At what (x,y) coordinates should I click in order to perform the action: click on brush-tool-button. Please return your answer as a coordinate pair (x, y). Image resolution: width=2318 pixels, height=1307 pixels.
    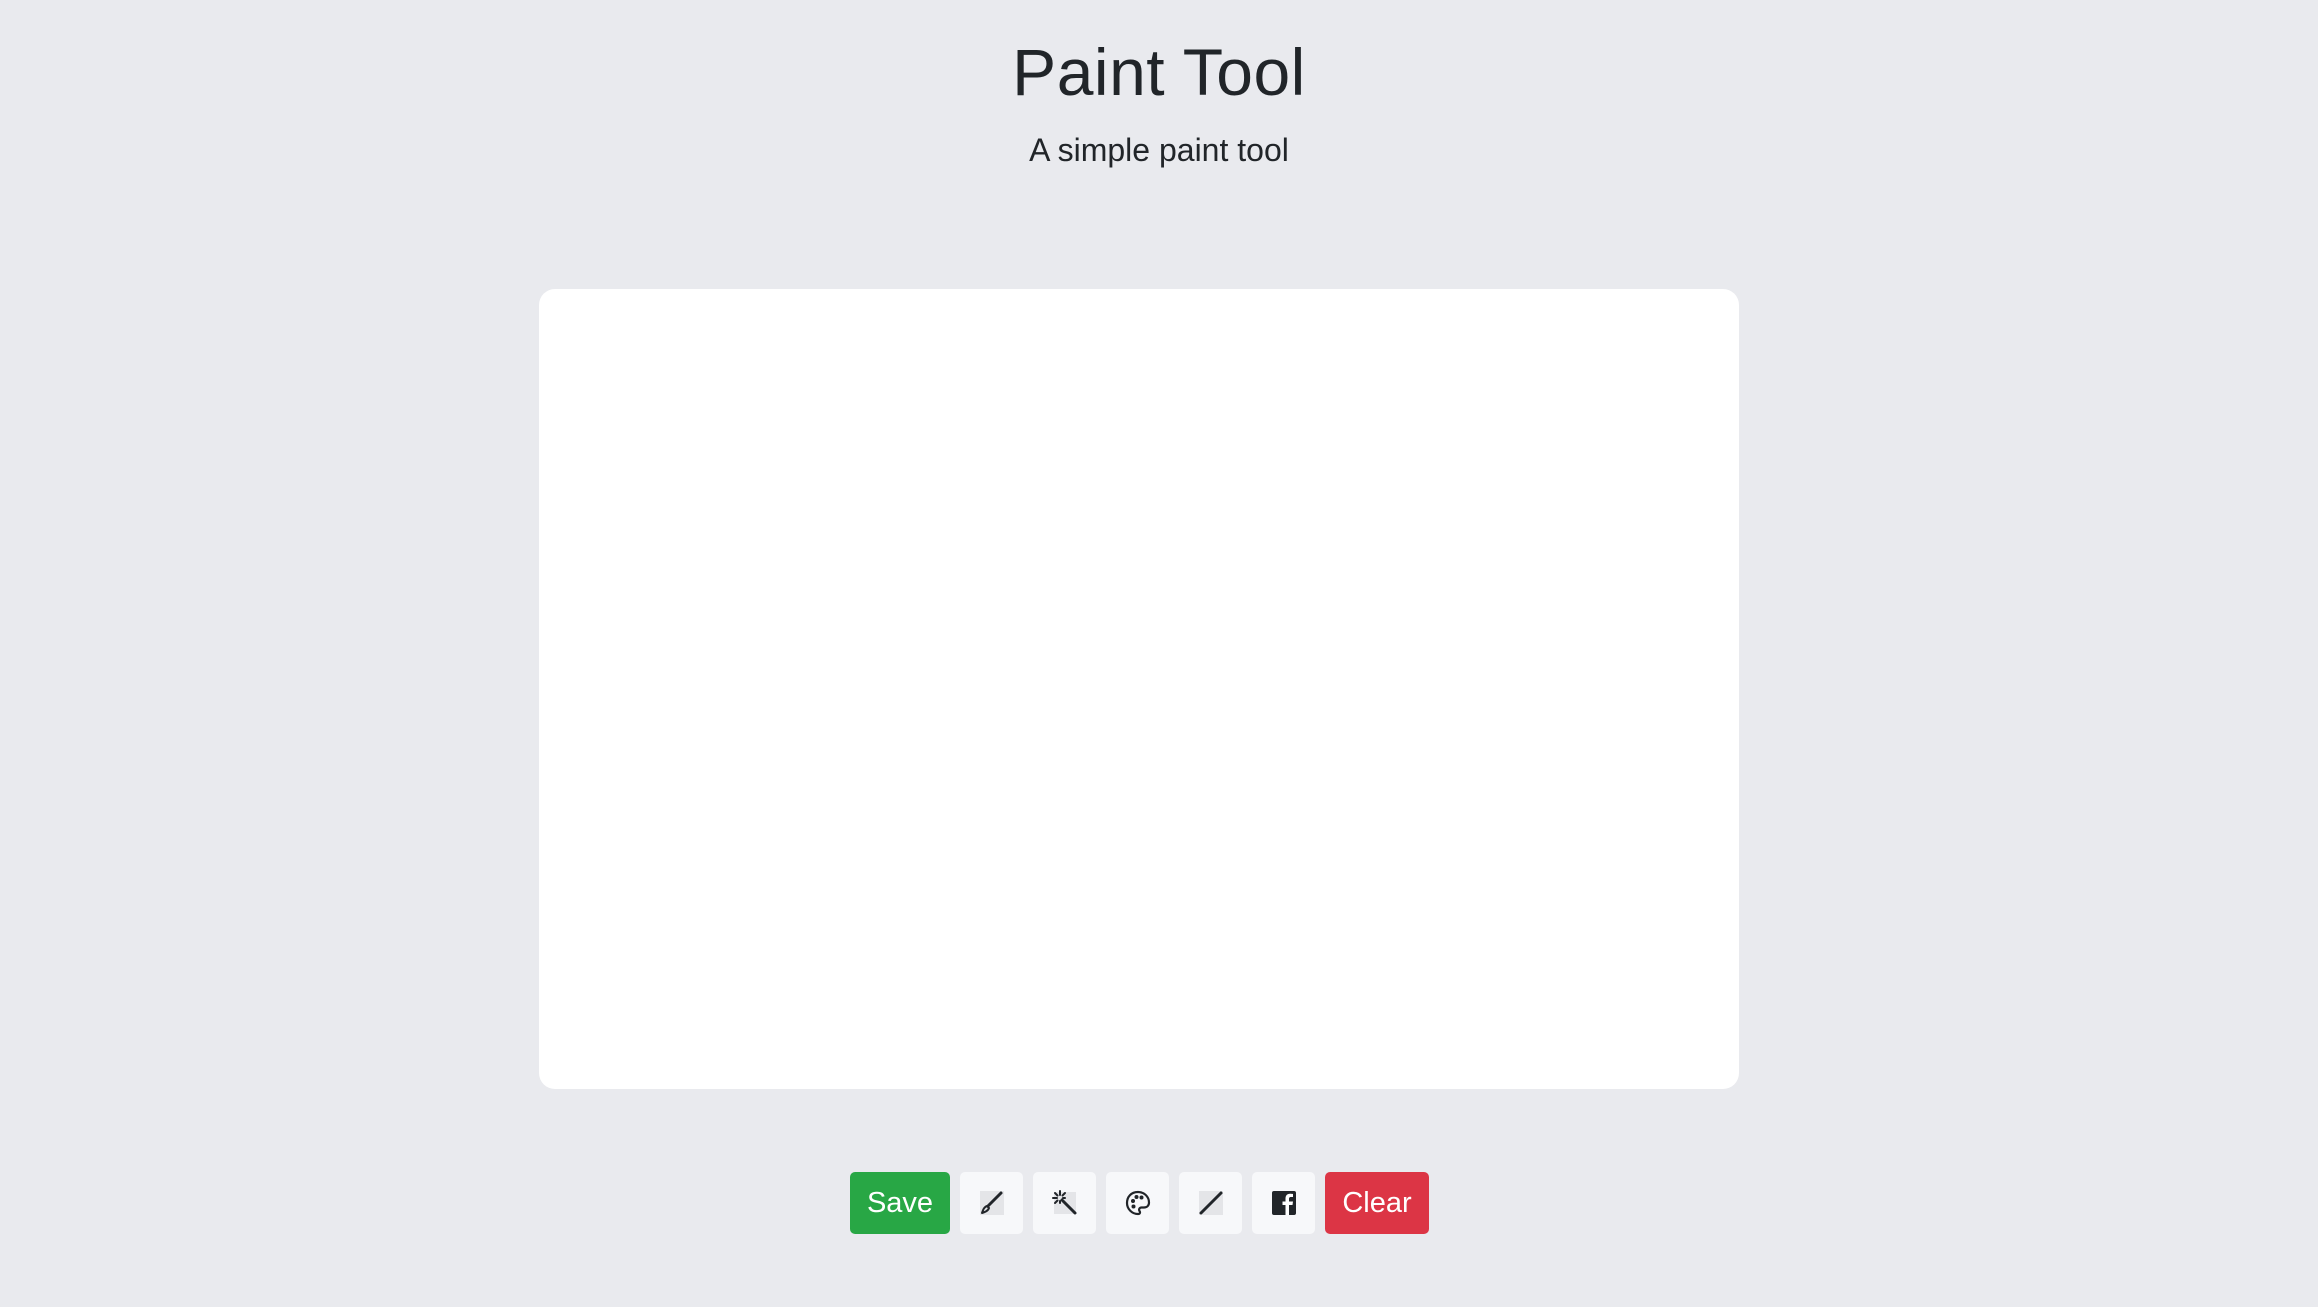
    Looking at the image, I should click on (991, 1203).